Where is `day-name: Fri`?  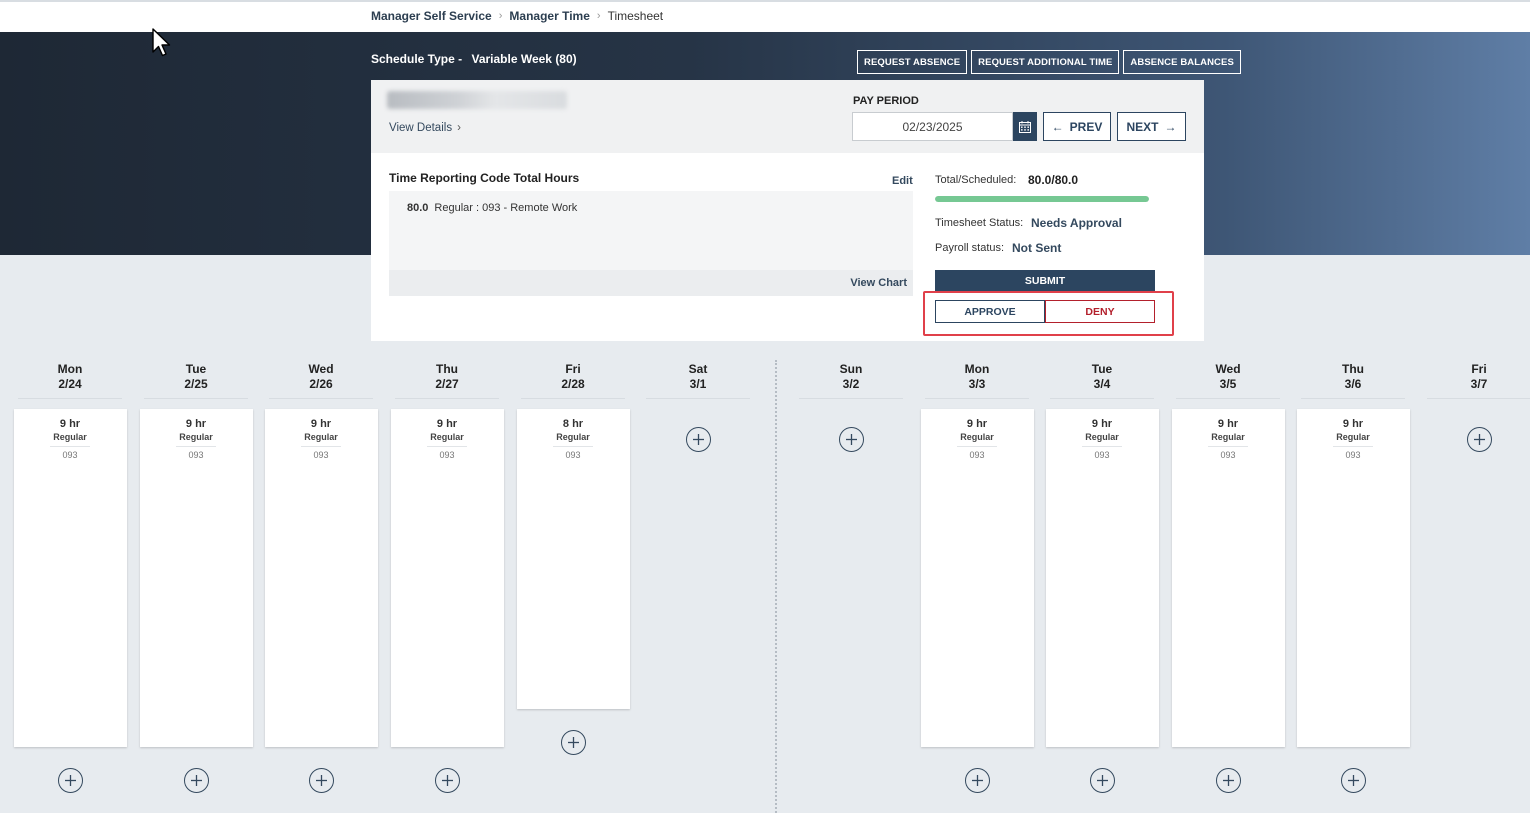
day-name: Fri is located at coordinates (573, 369).